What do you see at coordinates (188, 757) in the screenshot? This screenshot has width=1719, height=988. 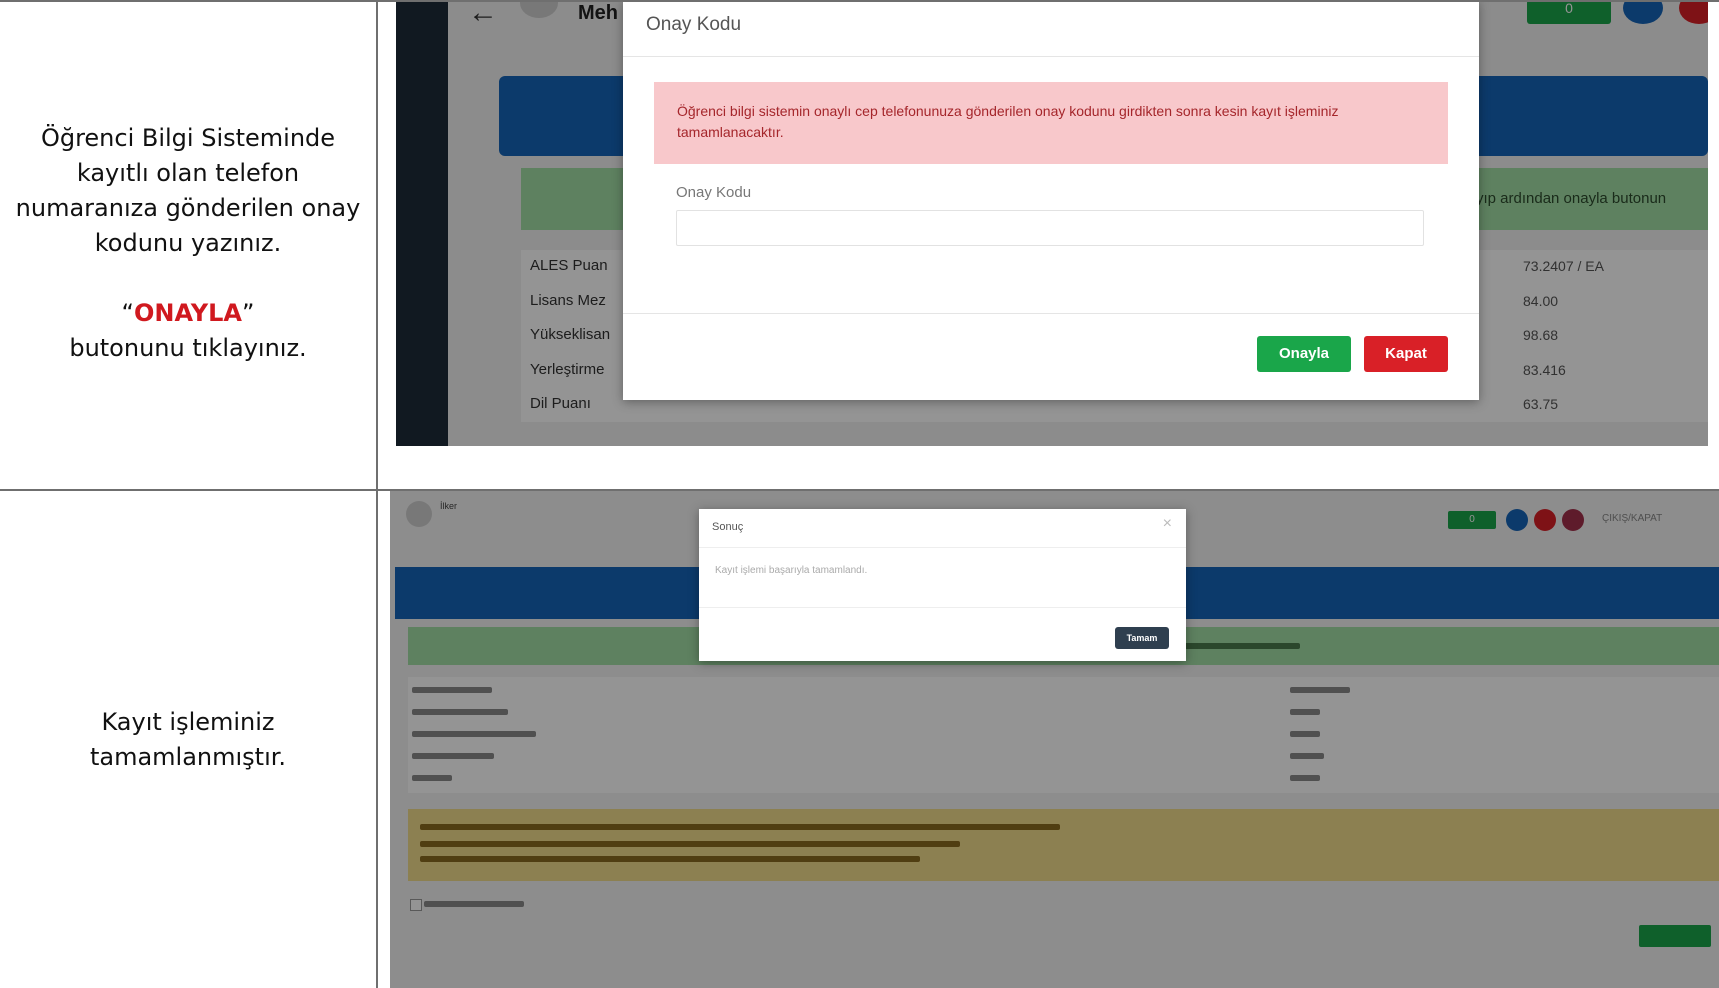 I see `step2-line-2: tamamlanmıştır.` at bounding box center [188, 757].